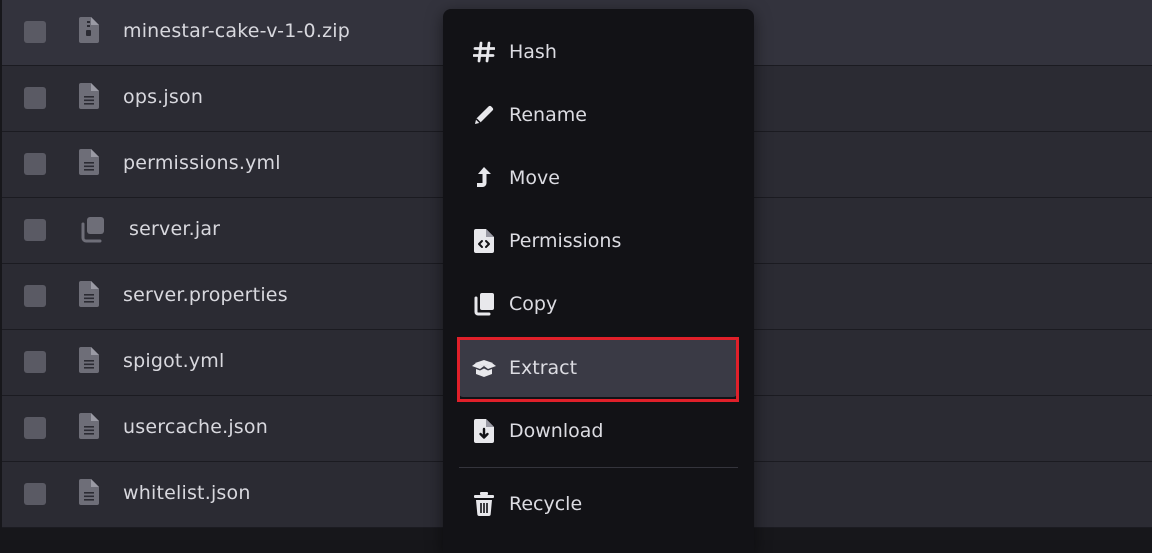 The image size is (1152, 553). I want to click on menu-item-label: Copy, so click(533, 304).